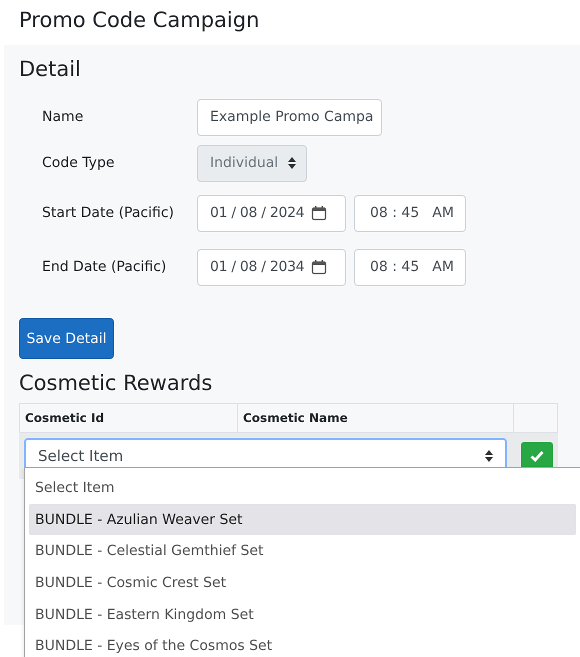 This screenshot has height=657, width=580. What do you see at coordinates (108, 213) in the screenshot?
I see `field-label: Start Date (Pacific)` at bounding box center [108, 213].